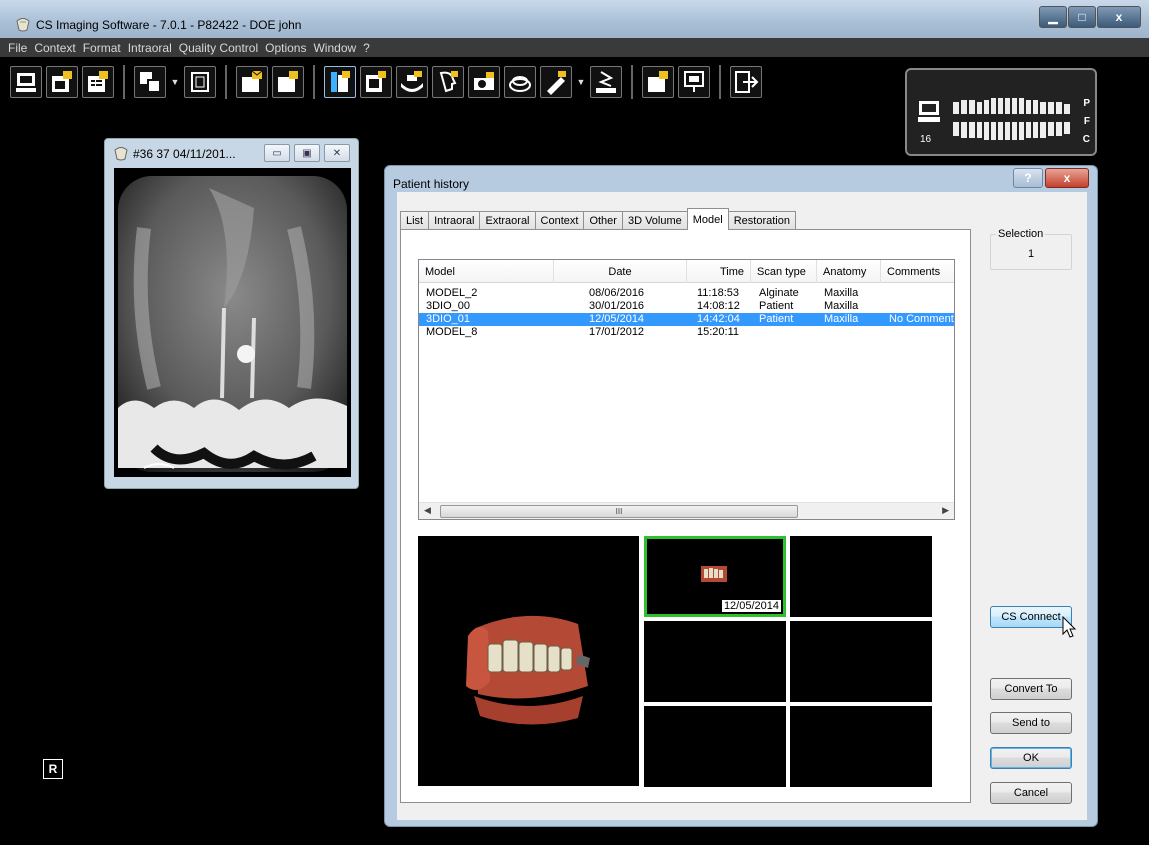 This screenshot has width=1149, height=845. Describe the element at coordinates (102, 48) in the screenshot. I see `menu-format: Format` at that location.